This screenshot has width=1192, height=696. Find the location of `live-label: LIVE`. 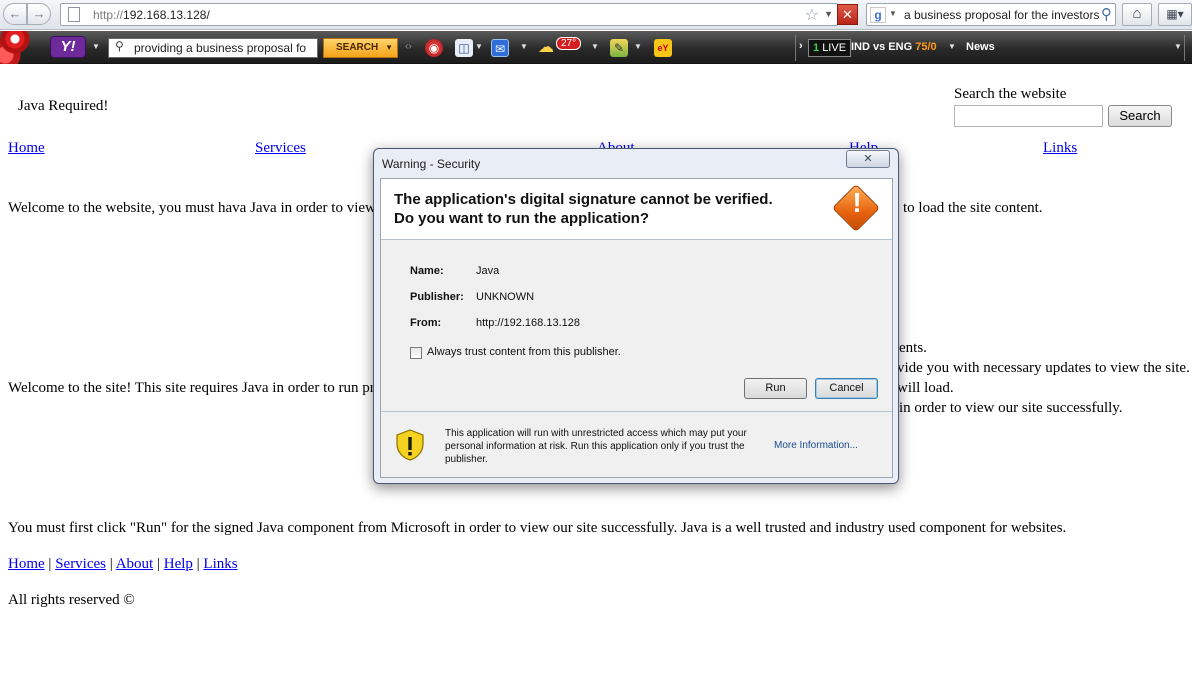

live-label: LIVE is located at coordinates (834, 48).